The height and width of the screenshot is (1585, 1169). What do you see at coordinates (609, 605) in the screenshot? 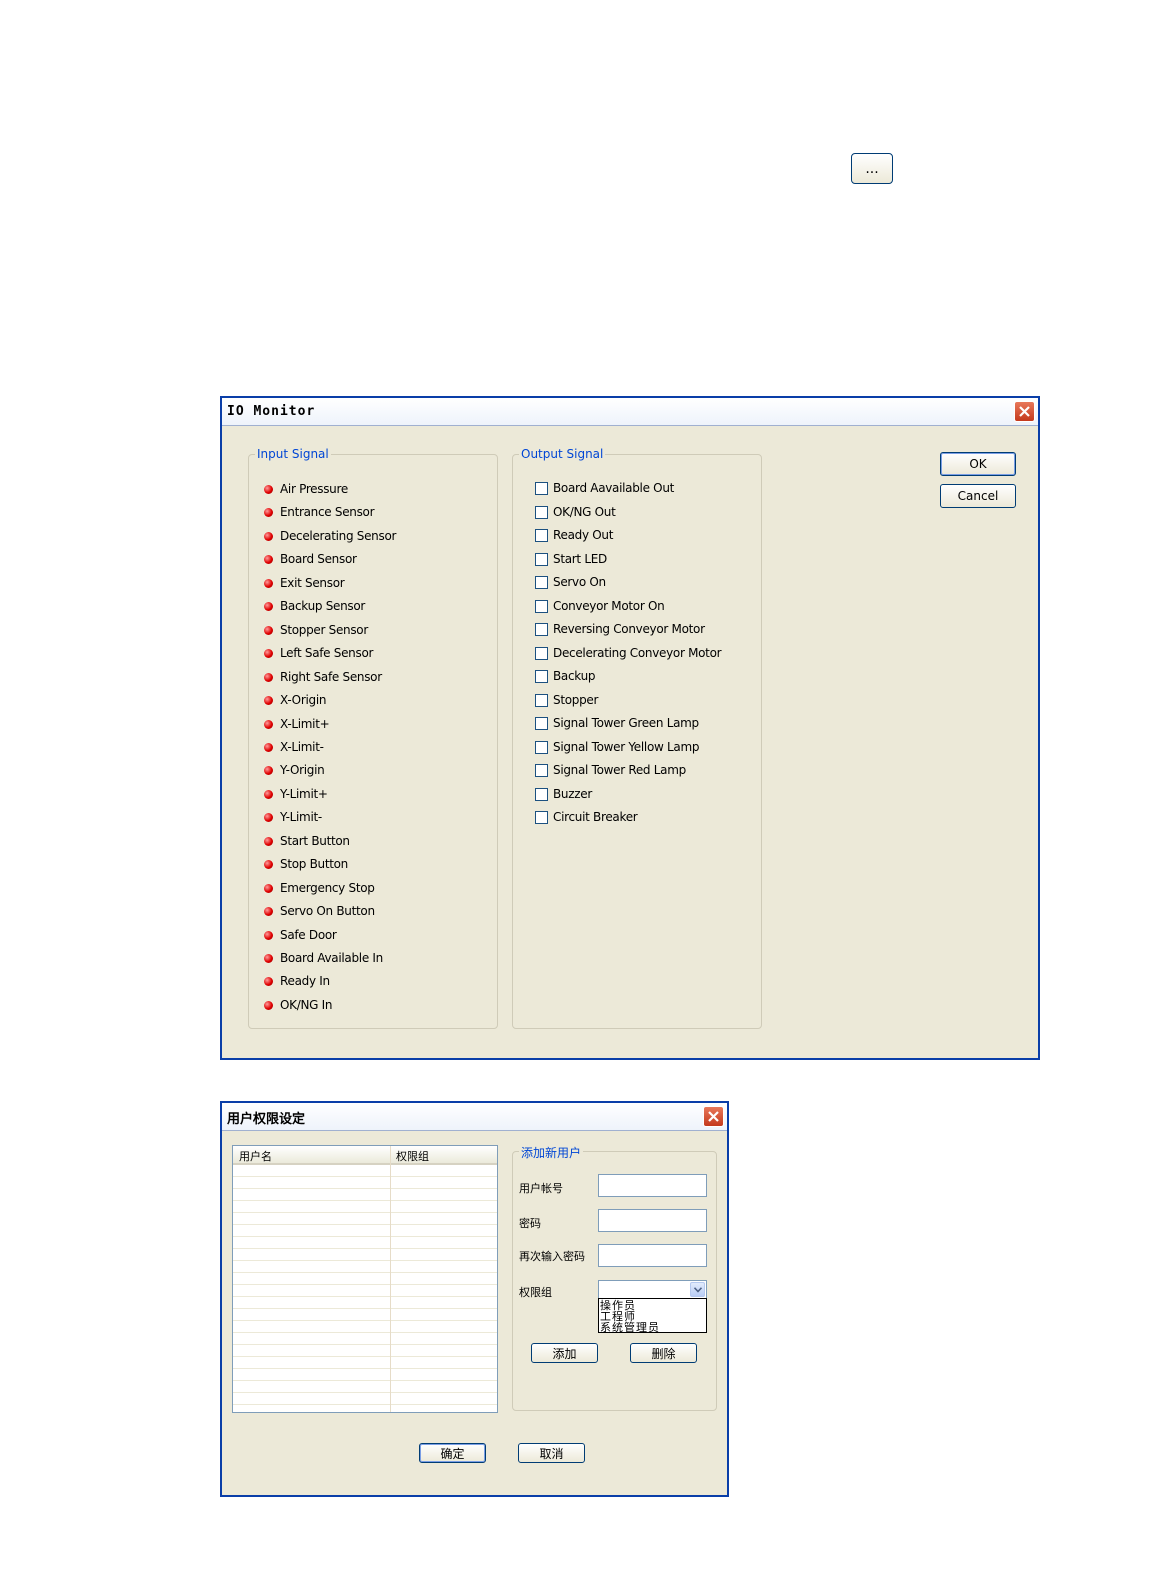
I see `output-signal-label: Conveyor Motor On` at bounding box center [609, 605].